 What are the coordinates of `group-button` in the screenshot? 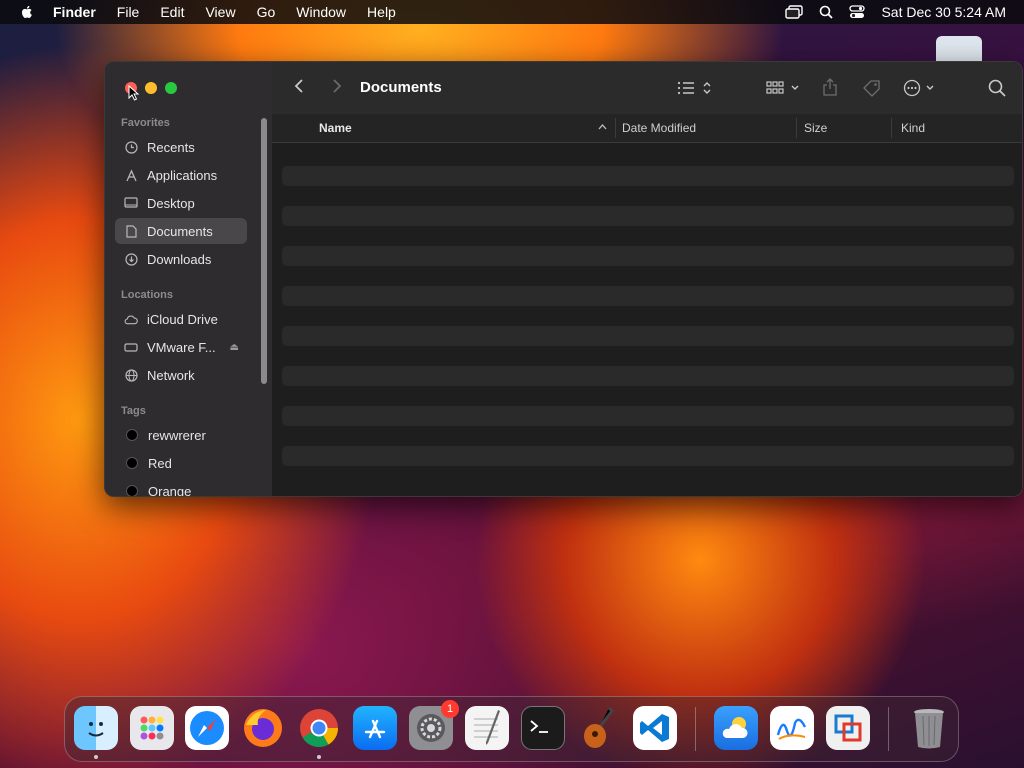 It's located at (784, 88).